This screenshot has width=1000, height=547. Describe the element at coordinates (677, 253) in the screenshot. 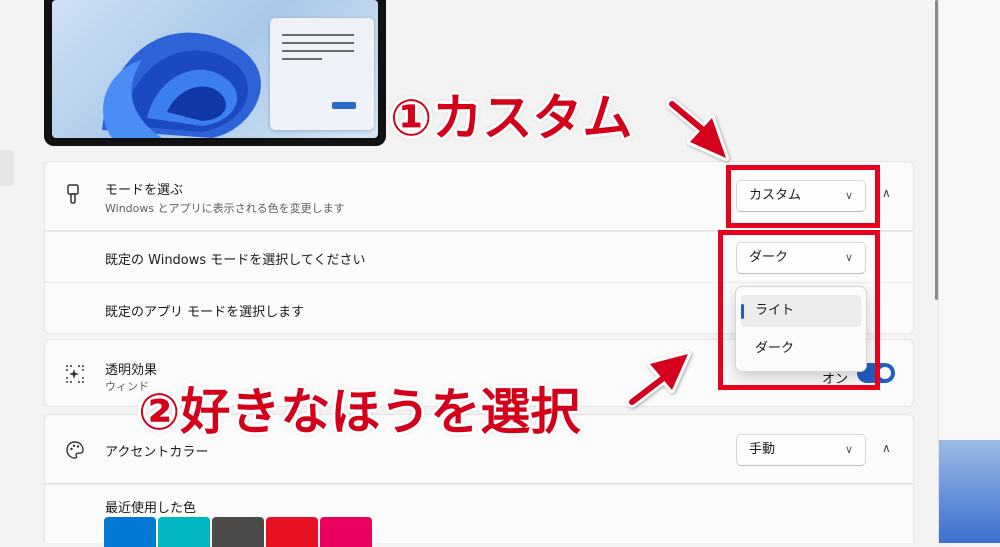

I see `annotation-arrows` at that location.